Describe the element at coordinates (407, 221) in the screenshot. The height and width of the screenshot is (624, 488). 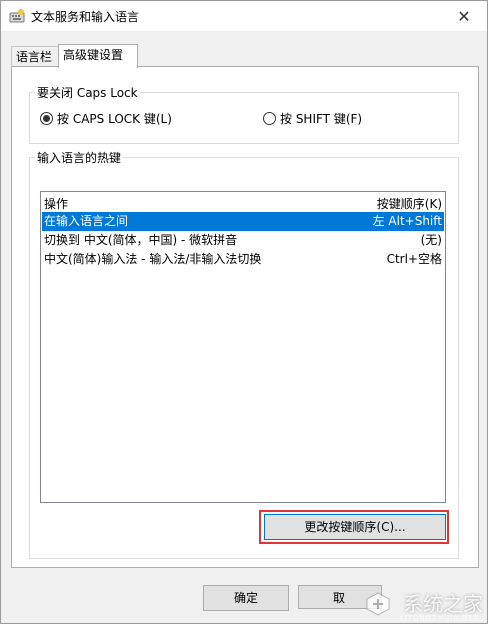
I see `list-item-keys: 左 Alt+Shift` at that location.